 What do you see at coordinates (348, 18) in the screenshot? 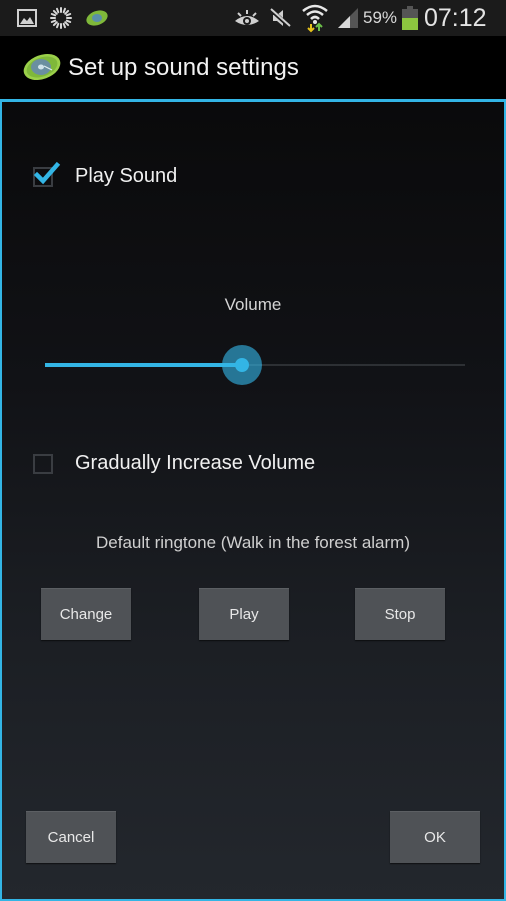
I see `signal-icon` at bounding box center [348, 18].